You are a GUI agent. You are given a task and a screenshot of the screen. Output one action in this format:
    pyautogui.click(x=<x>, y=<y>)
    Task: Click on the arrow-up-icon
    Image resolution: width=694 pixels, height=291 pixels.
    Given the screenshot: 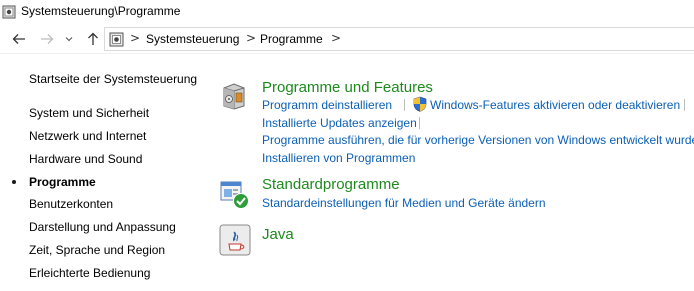 What is the action you would take?
    pyautogui.click(x=93, y=38)
    